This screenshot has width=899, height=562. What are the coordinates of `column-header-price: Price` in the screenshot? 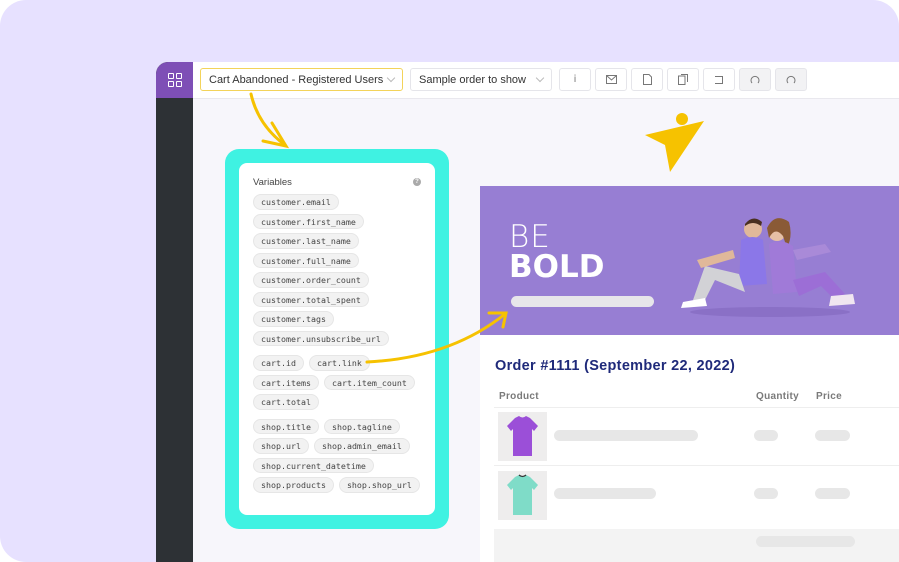 It's located at (829, 396).